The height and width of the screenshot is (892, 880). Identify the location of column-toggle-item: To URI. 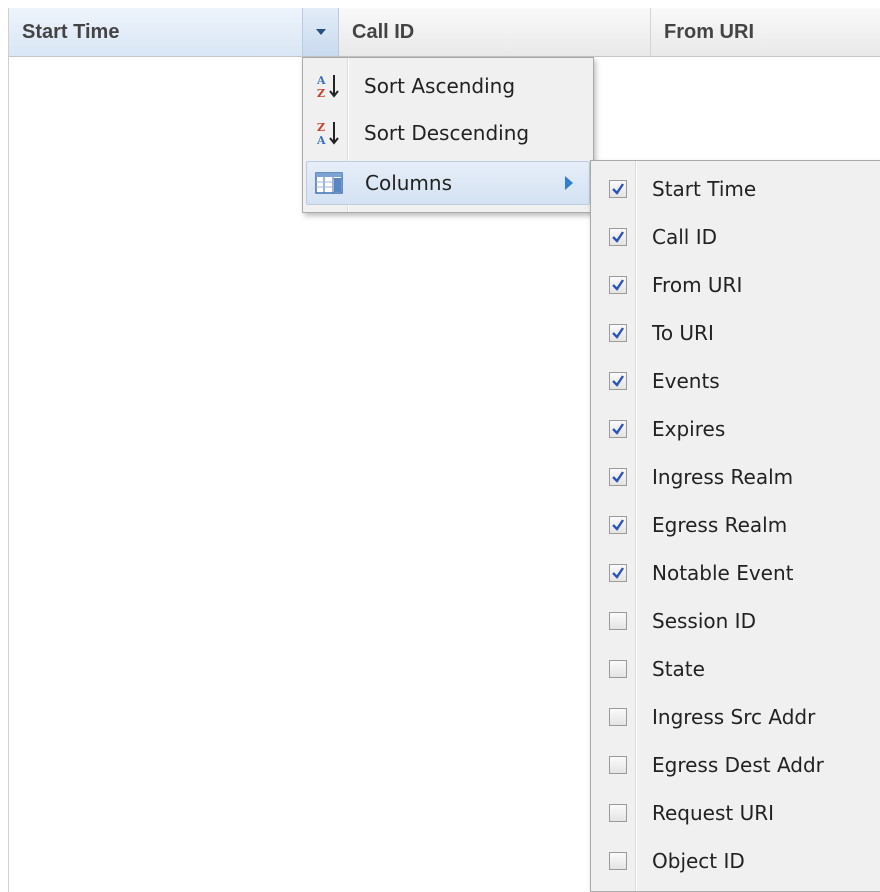
(737, 333).